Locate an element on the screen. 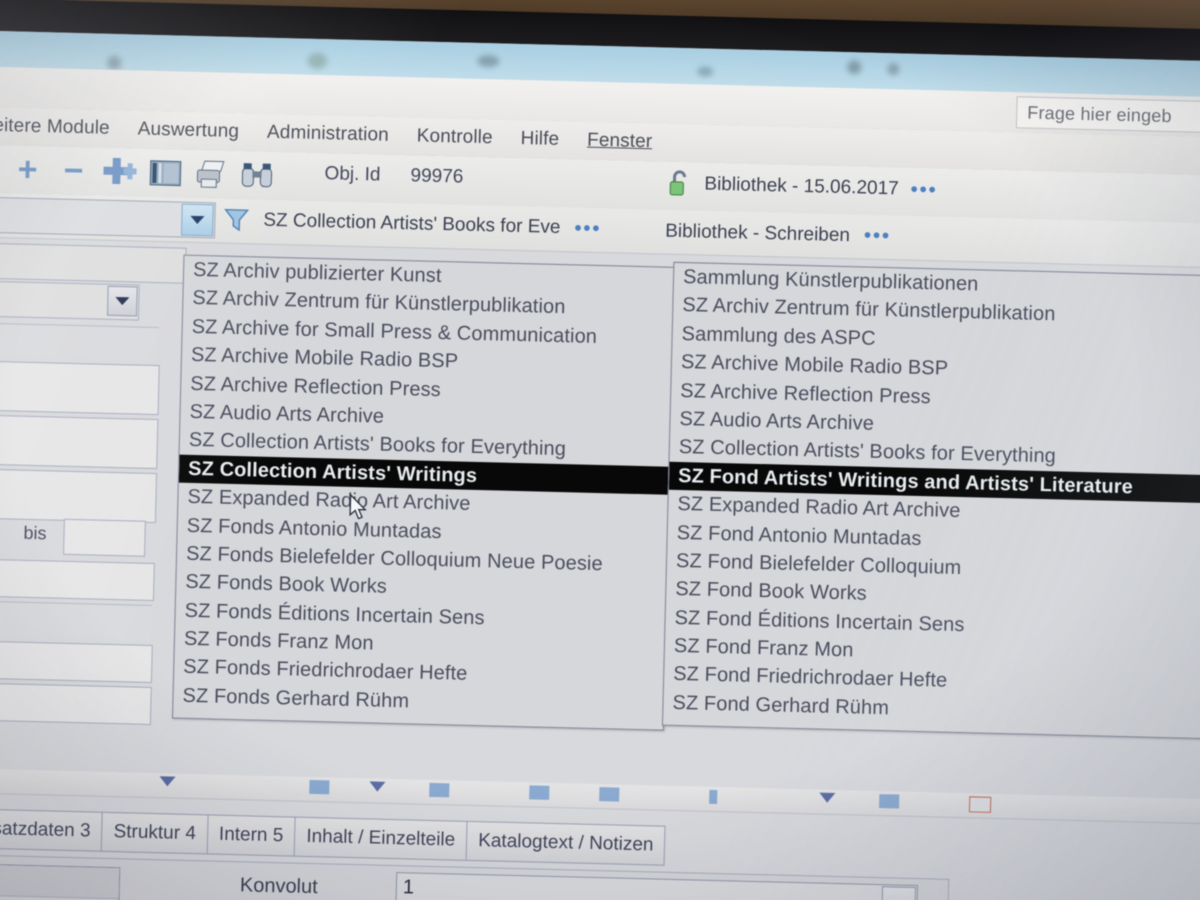 The image size is (1200, 900). masse-list-box: aß is located at coordinates (60, 880).